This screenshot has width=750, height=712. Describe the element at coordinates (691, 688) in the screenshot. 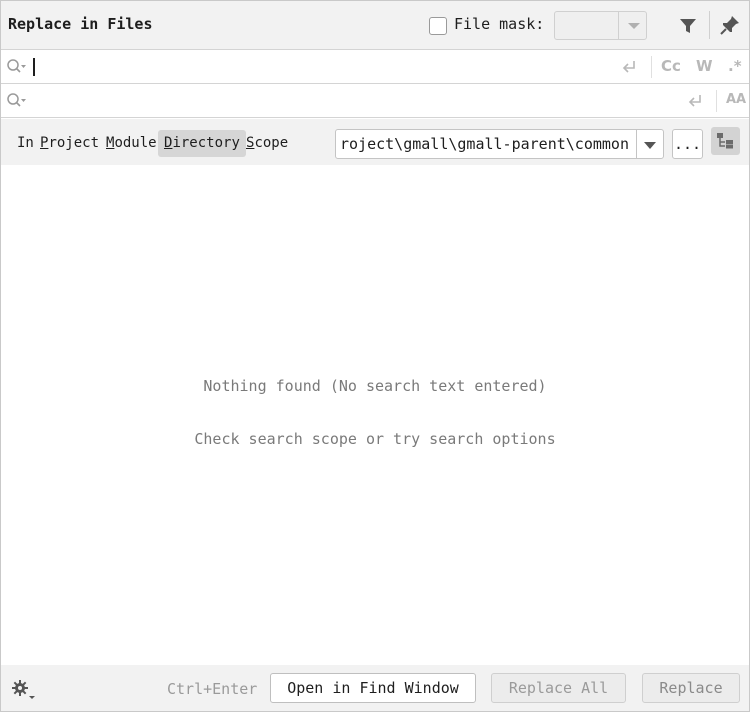

I see `replace-button: Replace` at that location.